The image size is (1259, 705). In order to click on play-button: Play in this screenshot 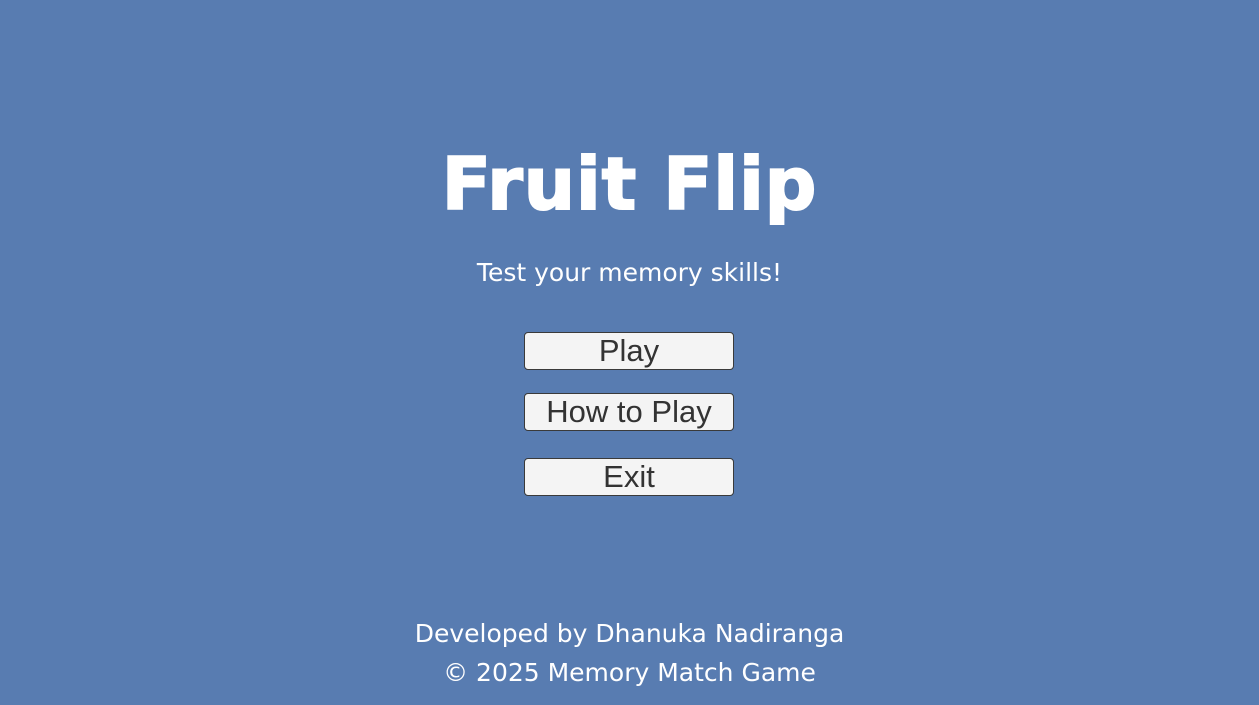, I will do `click(629, 351)`.